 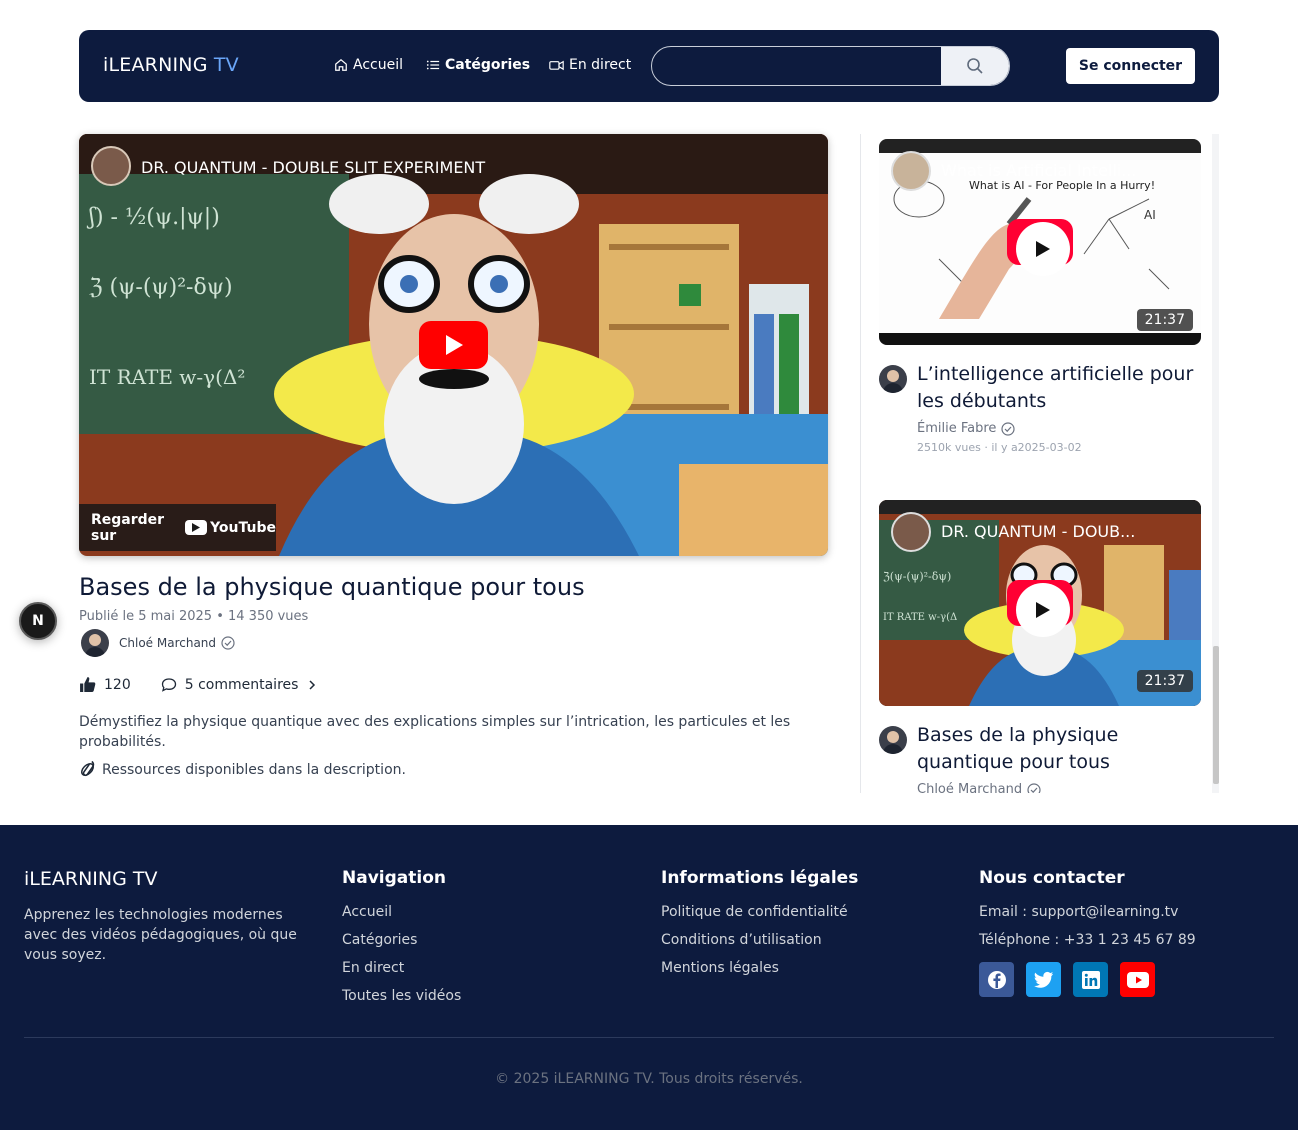 What do you see at coordinates (1059, 787) in the screenshot?
I see `related-author: Chloé Marchand` at bounding box center [1059, 787].